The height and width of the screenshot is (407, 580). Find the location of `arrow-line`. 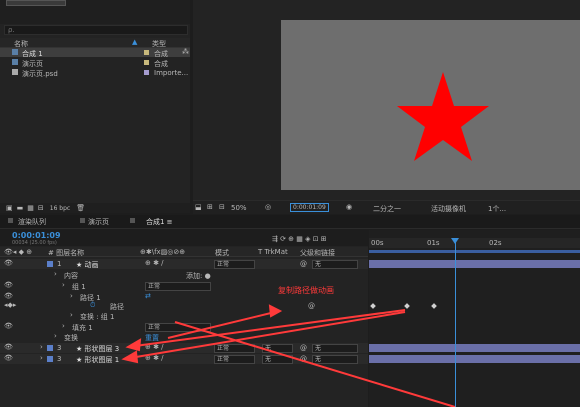

arrow-line is located at coordinates (315, 364).